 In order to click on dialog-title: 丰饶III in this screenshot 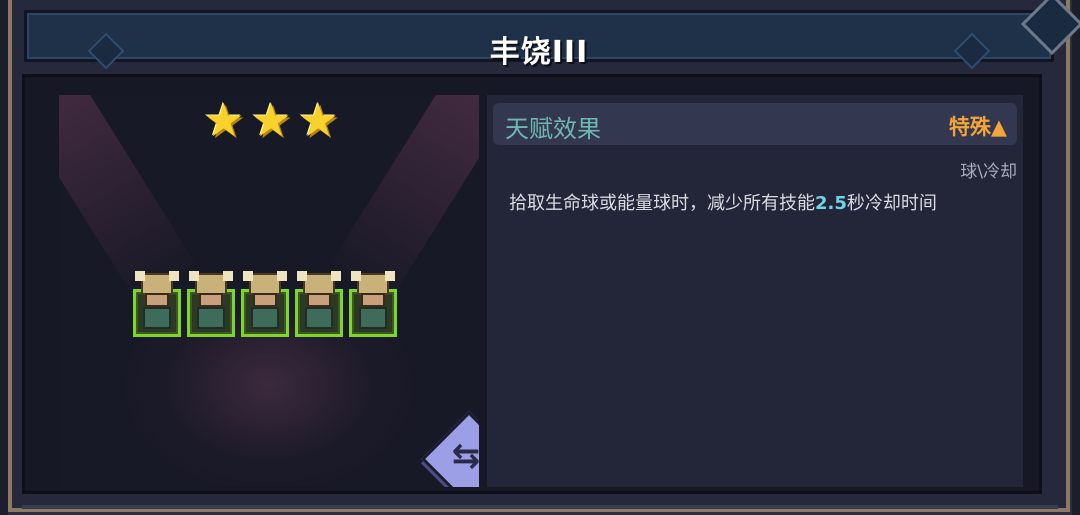, I will do `click(539, 52)`.